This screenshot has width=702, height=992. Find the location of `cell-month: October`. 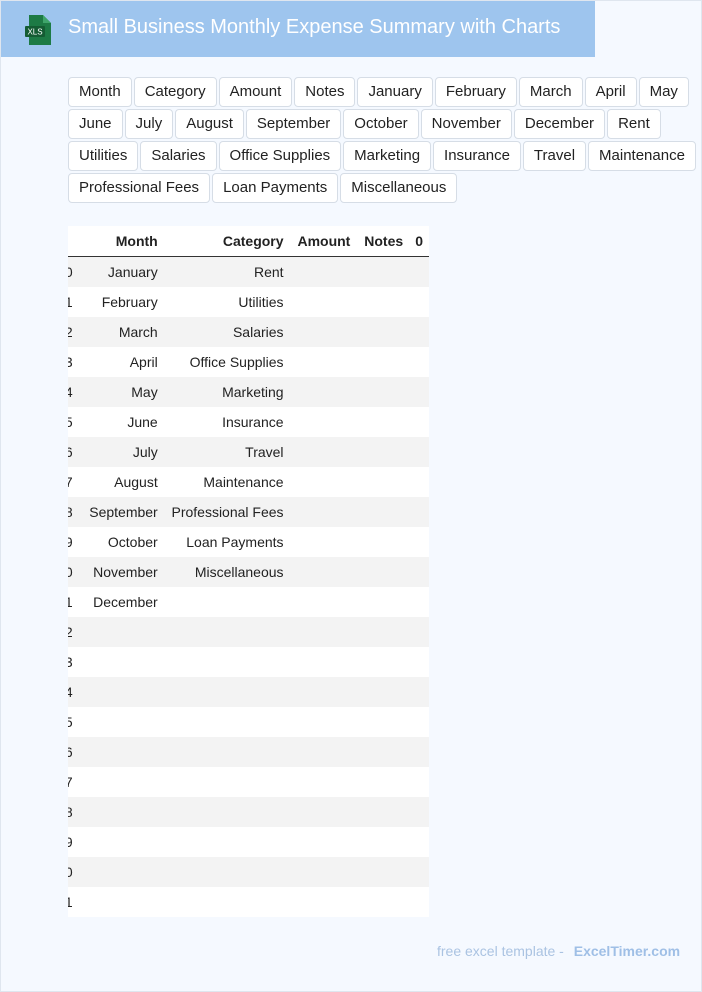

cell-month: October is located at coordinates (118, 542).